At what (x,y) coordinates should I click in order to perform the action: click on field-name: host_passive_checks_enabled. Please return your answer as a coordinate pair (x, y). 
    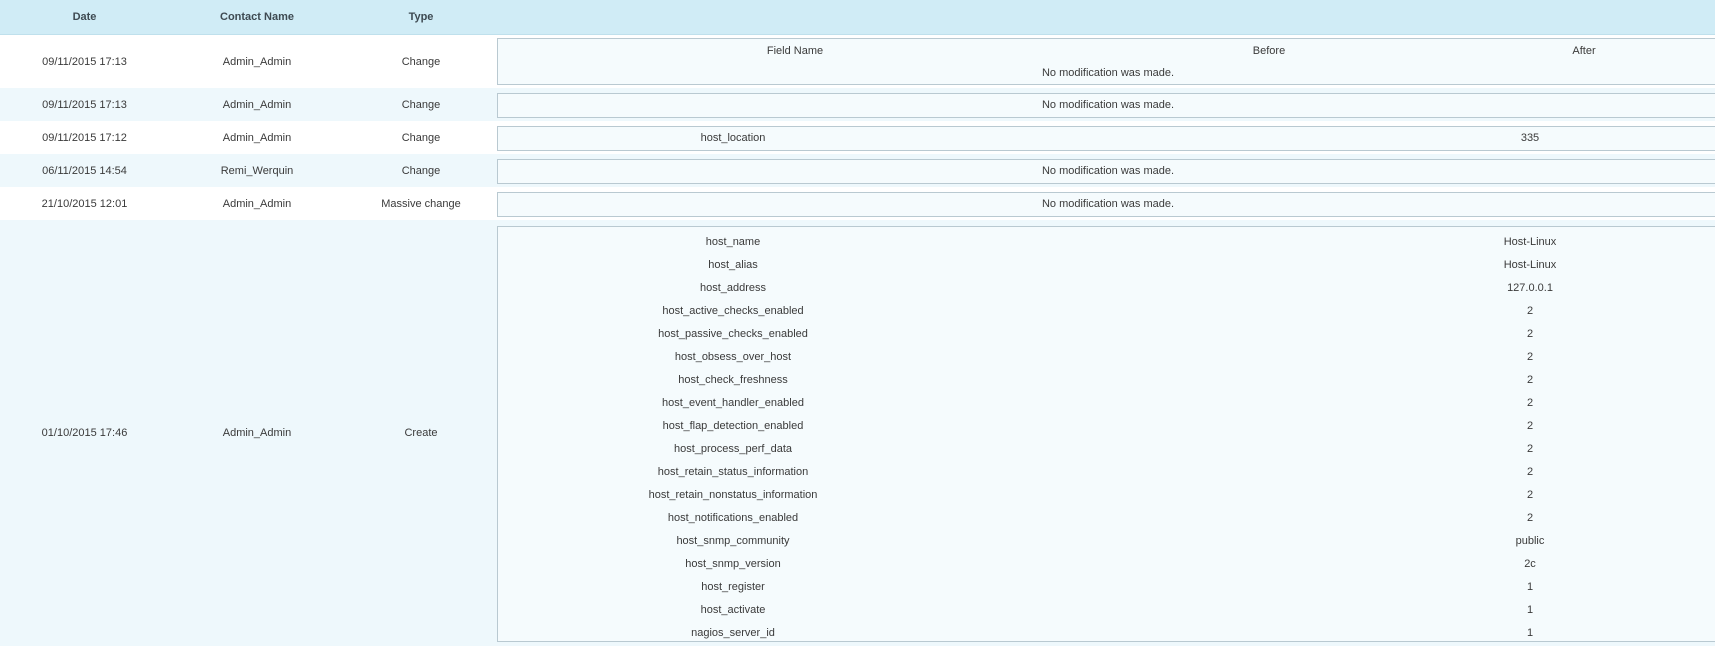
    Looking at the image, I should click on (733, 334).